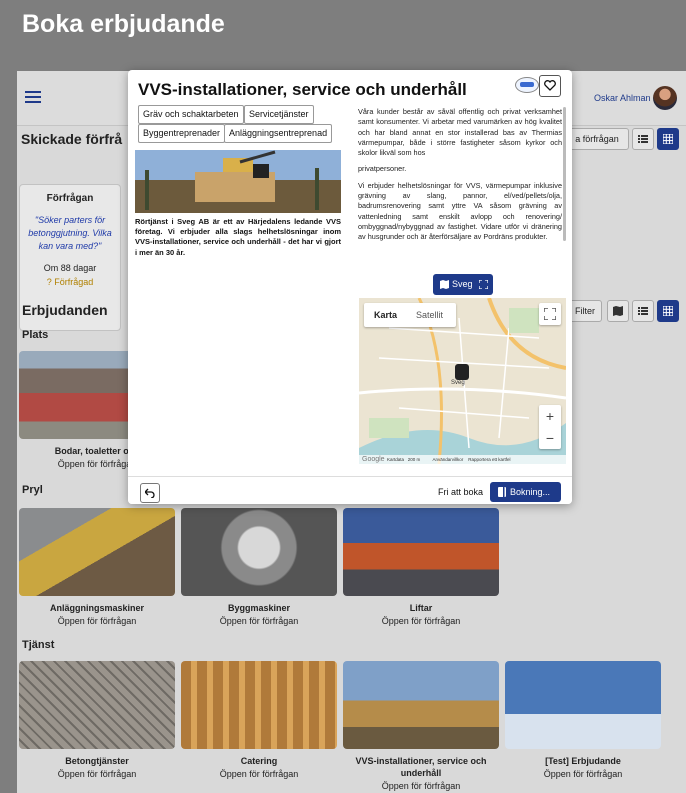  I want to click on undo-arrow-icon, so click(150, 493).